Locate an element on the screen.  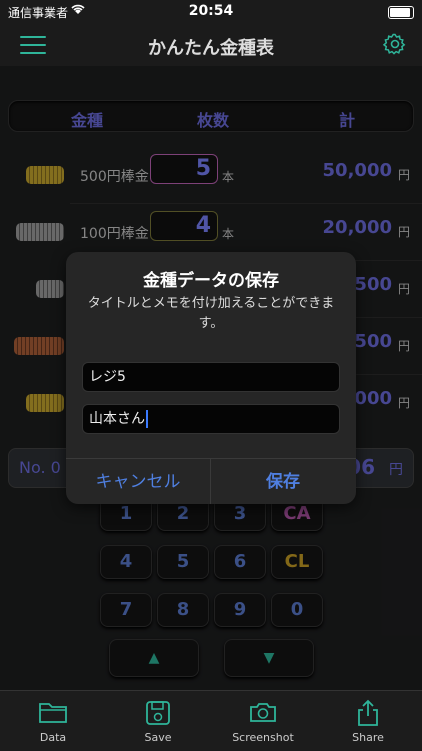
tab-data: Data is located at coordinates (53, 721).